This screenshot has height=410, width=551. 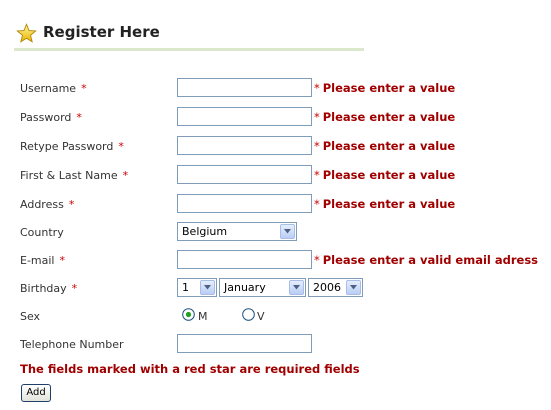 I want to click on birthday-day-value: 1, so click(x=185, y=287).